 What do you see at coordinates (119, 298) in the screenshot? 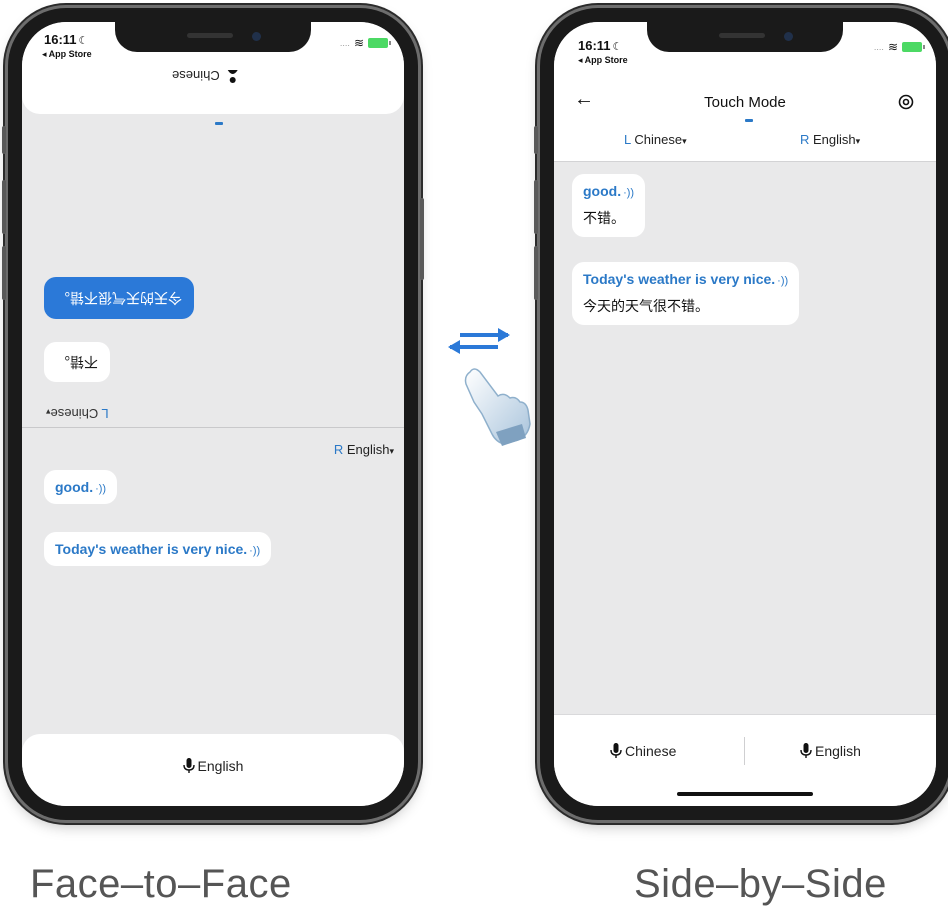
I see `flipped-blue-message: 今天的天气很不错。` at bounding box center [119, 298].